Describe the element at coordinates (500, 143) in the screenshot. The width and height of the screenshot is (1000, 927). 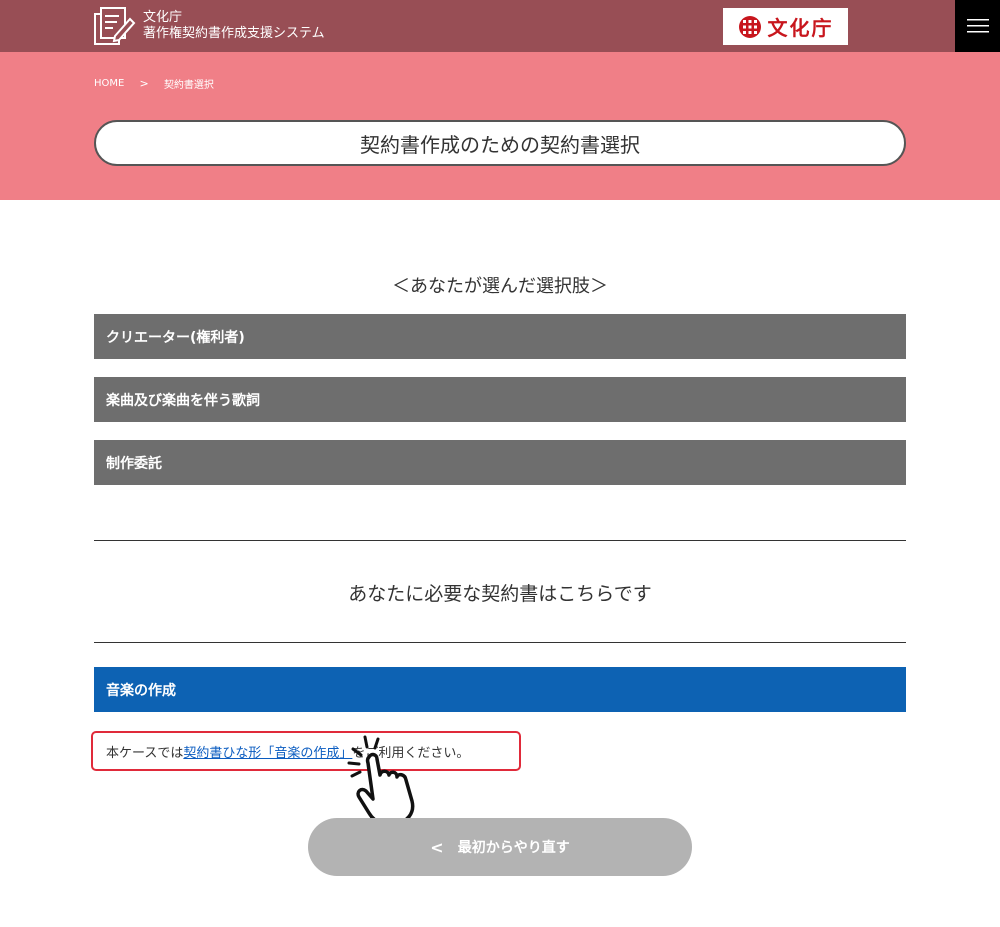
I see `page-title: 契約書作成のための契約書選択` at that location.